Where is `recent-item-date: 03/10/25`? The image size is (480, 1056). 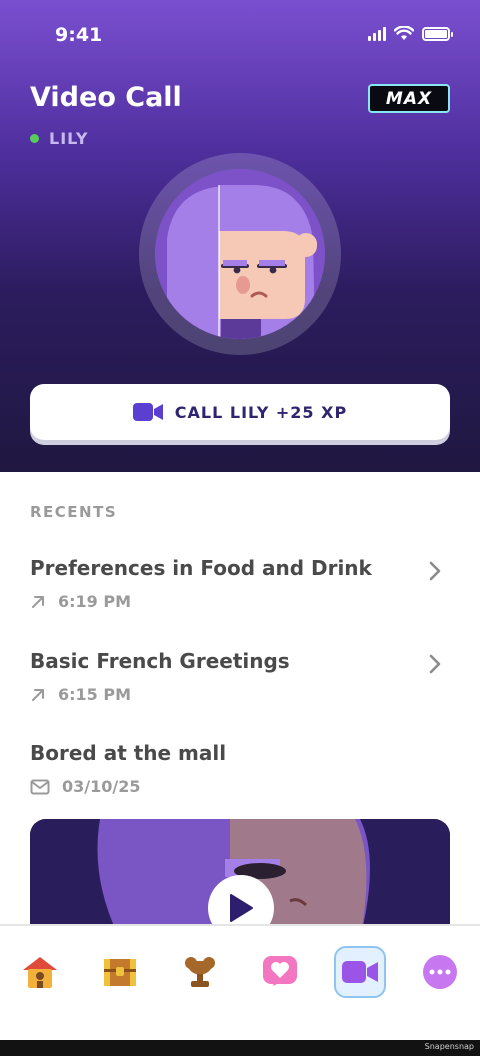
recent-item-date: 03/10/25 is located at coordinates (101, 786).